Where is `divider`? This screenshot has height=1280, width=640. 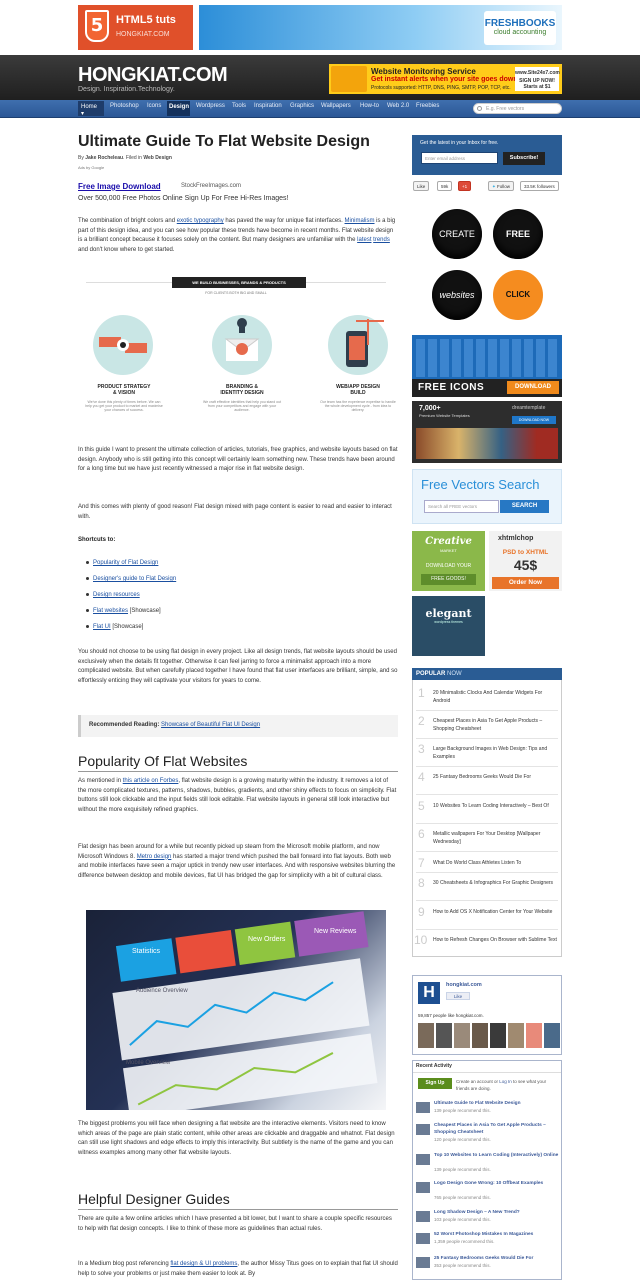 divider is located at coordinates (487, 872).